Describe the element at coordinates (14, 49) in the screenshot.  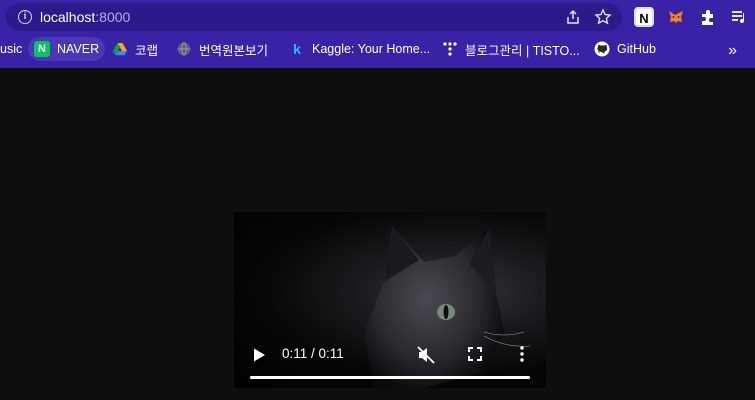
I see `bookmark-music: usic` at that location.